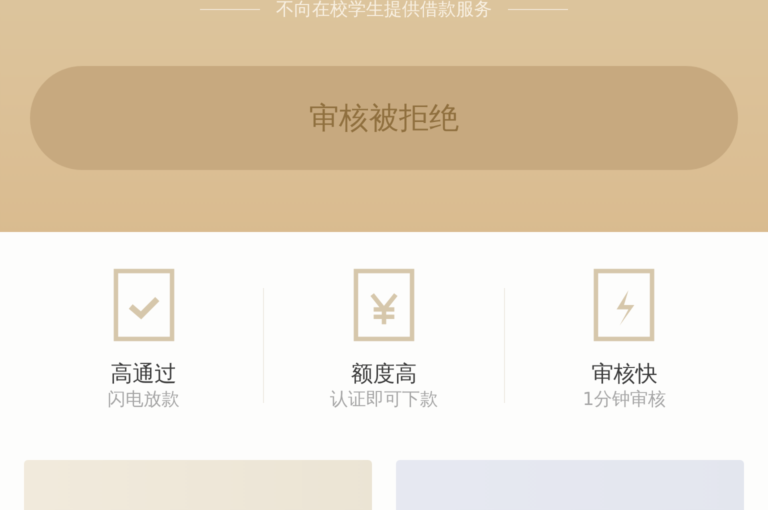  What do you see at coordinates (624, 400) in the screenshot?
I see `feature-subtitle: 1分钟审核` at bounding box center [624, 400].